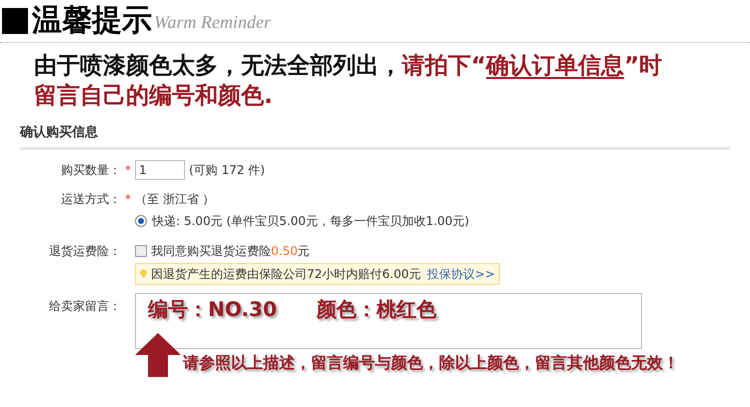 The image size is (750, 407). What do you see at coordinates (431, 363) in the screenshot?
I see `instruction-text: 请参照以上描述，留言编号与颜色，除以上颜色，留言其他颜色无效！` at bounding box center [431, 363].